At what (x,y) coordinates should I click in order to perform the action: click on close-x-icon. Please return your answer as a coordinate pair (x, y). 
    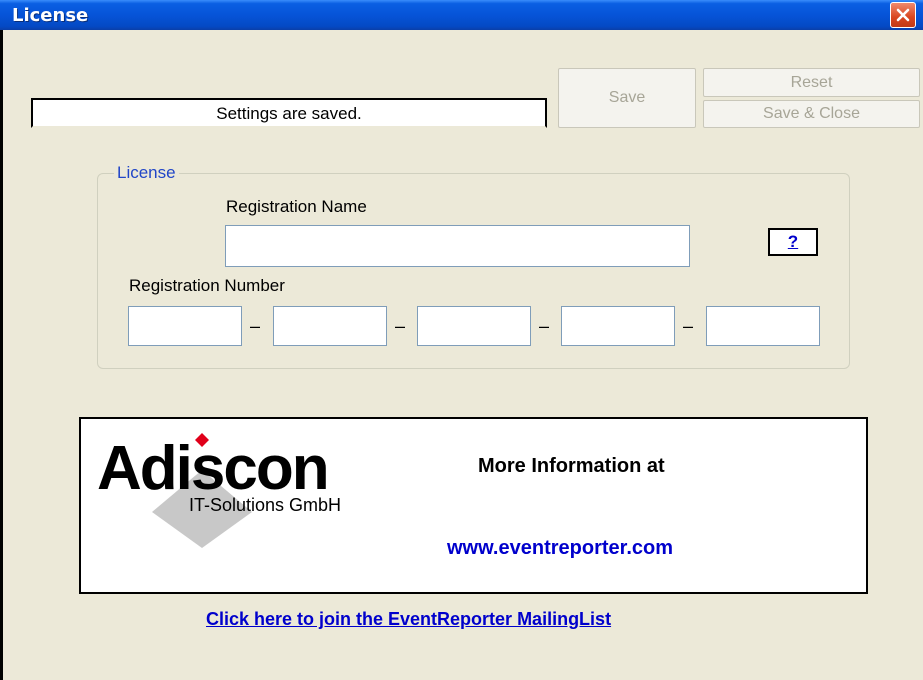
    Looking at the image, I should click on (903, 15).